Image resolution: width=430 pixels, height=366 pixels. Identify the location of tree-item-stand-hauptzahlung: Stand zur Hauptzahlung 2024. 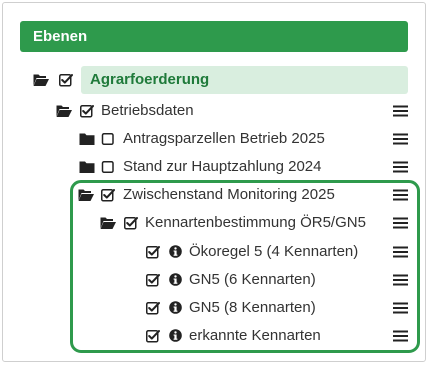
(215, 167).